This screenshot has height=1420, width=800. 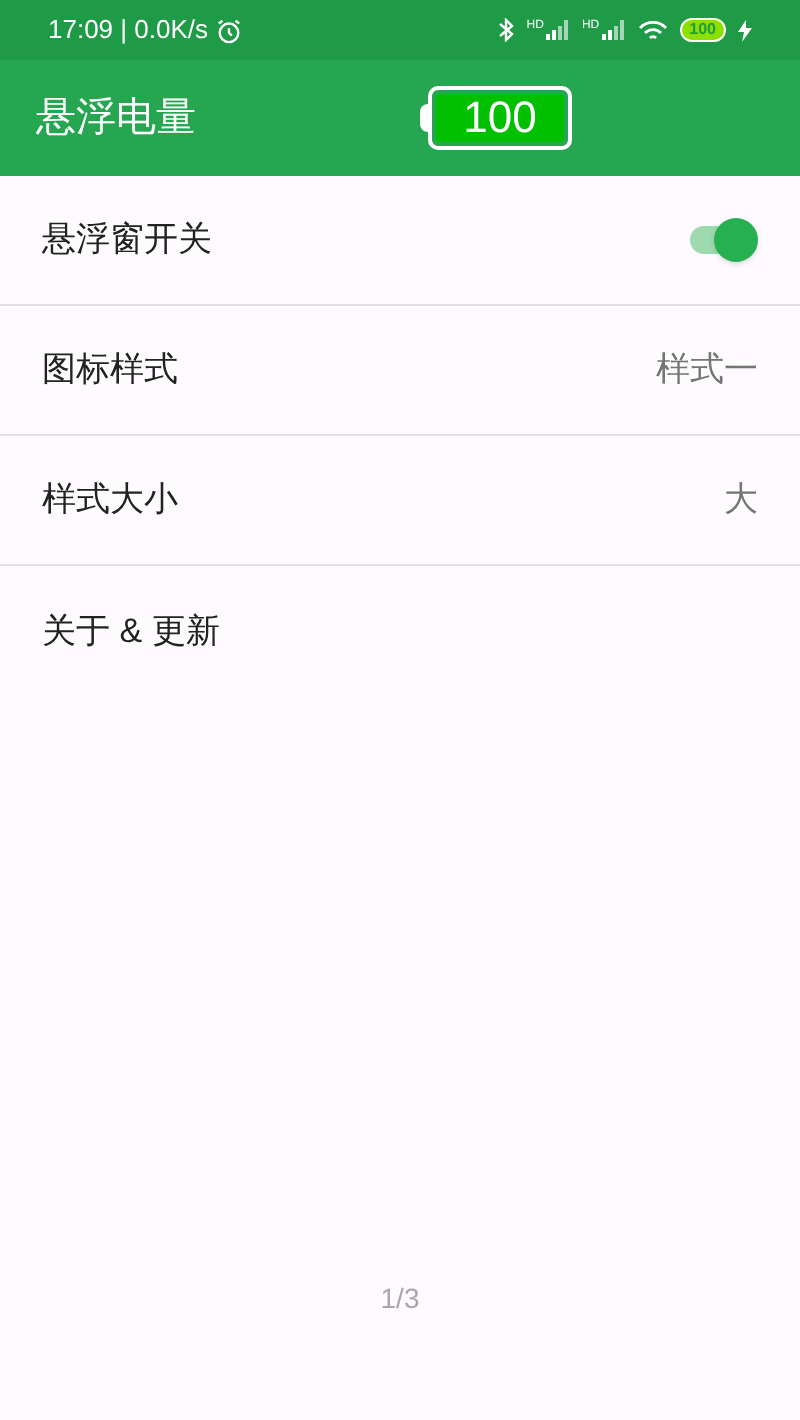 I want to click on settings-row: 关于 & 更新, so click(x=400, y=631).